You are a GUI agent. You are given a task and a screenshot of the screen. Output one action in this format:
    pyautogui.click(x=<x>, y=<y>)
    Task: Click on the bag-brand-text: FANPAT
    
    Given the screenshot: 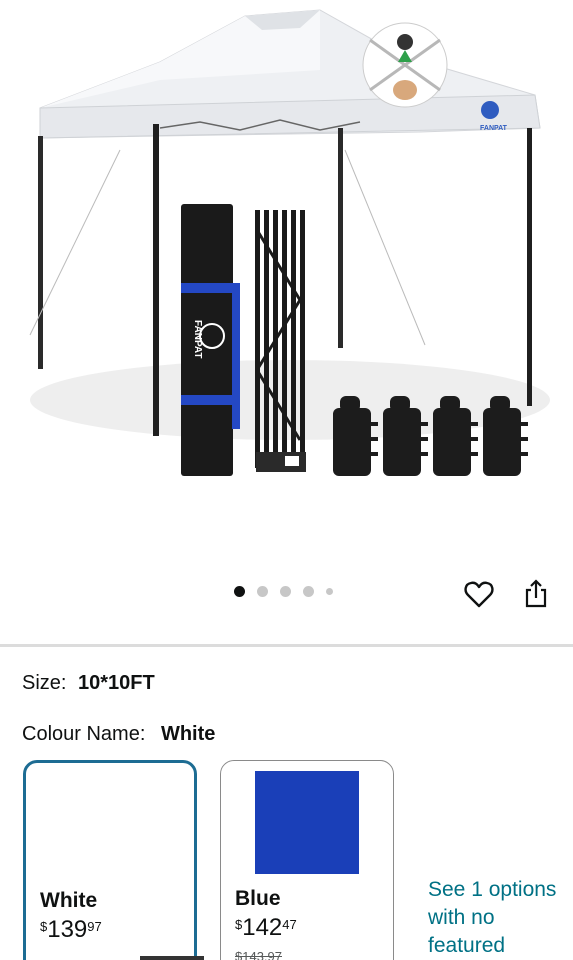 What is the action you would take?
    pyautogui.click(x=197, y=339)
    